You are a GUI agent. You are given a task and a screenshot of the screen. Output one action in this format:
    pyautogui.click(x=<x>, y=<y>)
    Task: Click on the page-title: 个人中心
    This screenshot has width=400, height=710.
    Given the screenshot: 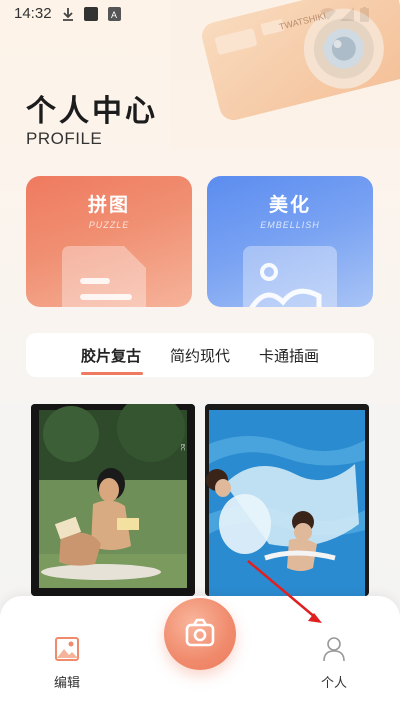 What is the action you would take?
    pyautogui.click(x=92, y=111)
    